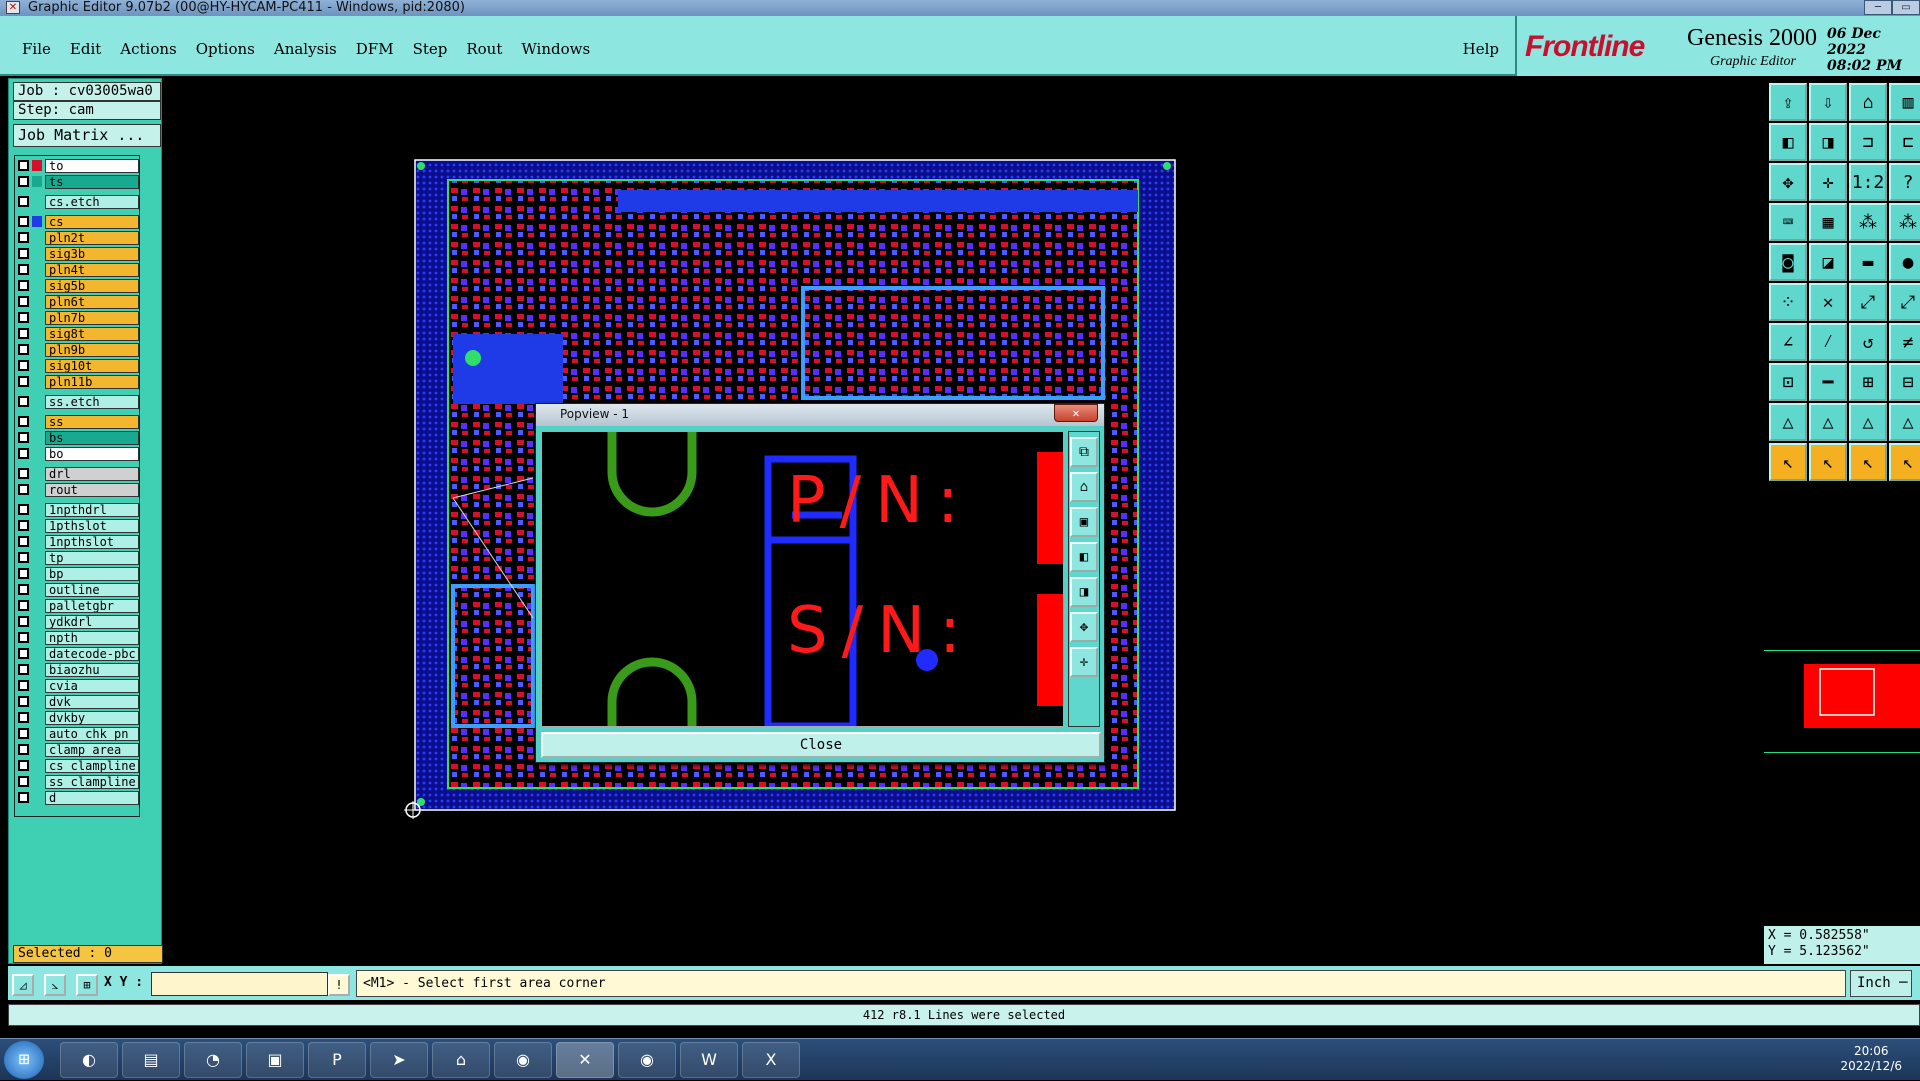  I want to click on zoom-home-icon: ⌂, so click(1084, 487).